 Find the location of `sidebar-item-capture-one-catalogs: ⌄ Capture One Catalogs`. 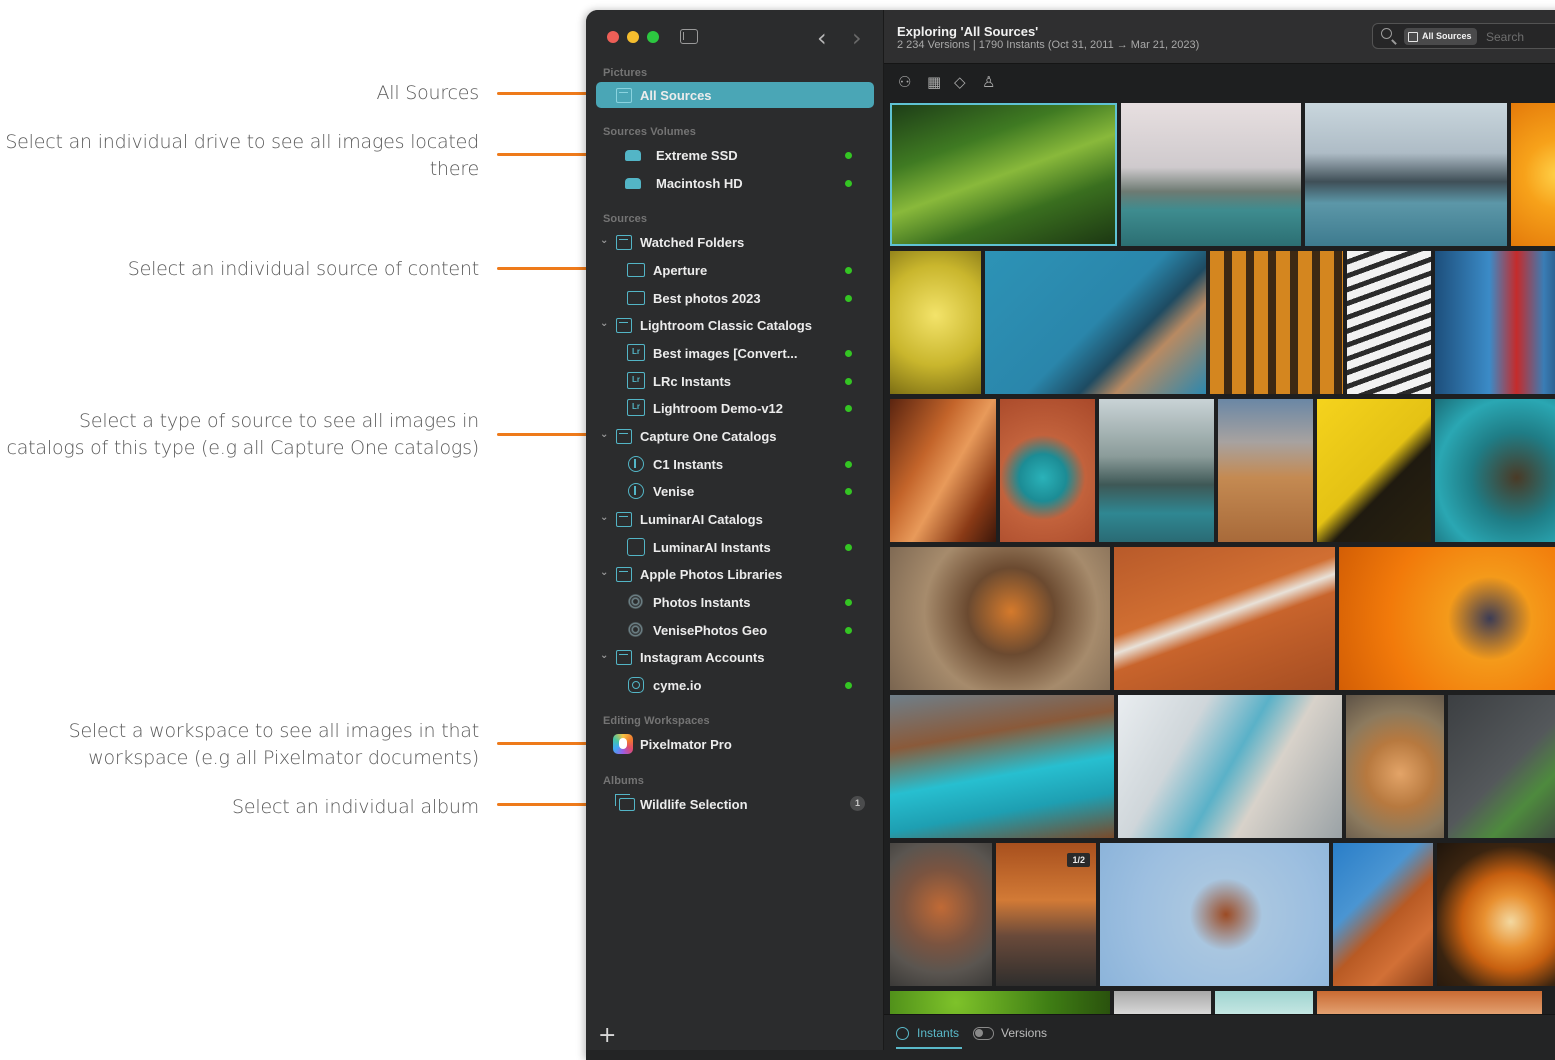

sidebar-item-capture-one-catalogs: ⌄ Capture One Catalogs is located at coordinates (735, 436).